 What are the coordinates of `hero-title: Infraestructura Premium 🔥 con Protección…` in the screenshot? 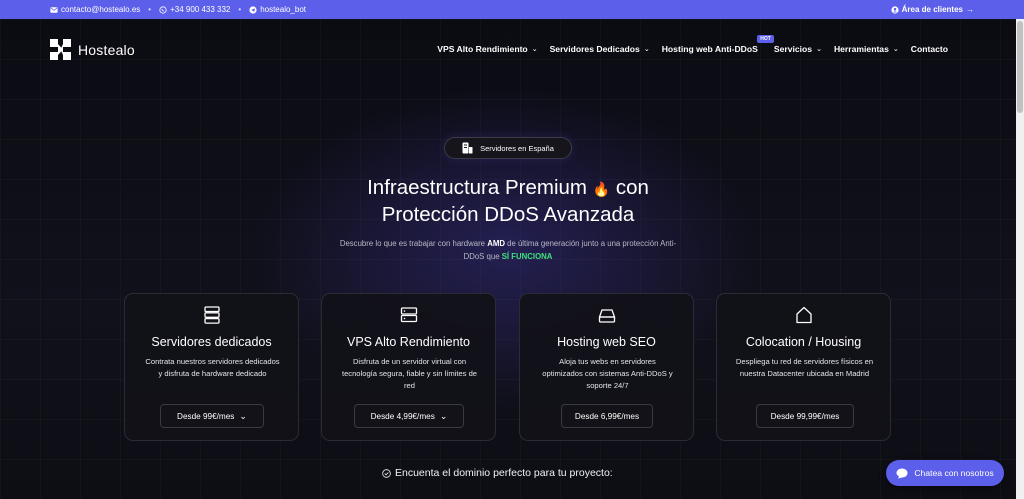 It's located at (508, 201).